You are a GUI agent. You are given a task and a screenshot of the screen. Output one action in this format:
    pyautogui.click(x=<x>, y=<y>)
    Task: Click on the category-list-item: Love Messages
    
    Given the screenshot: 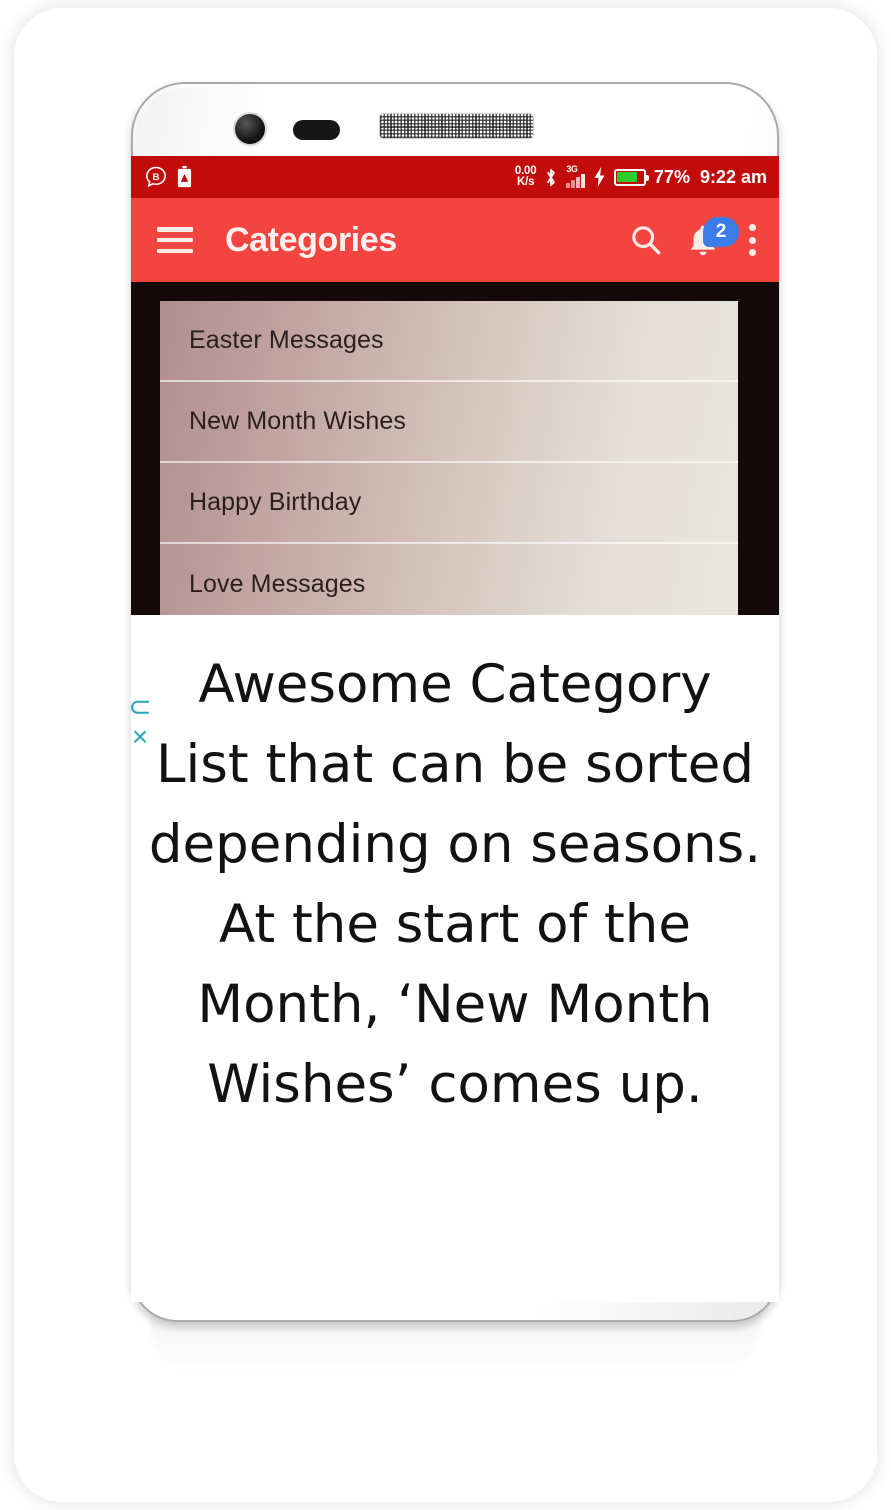 What is the action you would take?
    pyautogui.click(x=449, y=579)
    